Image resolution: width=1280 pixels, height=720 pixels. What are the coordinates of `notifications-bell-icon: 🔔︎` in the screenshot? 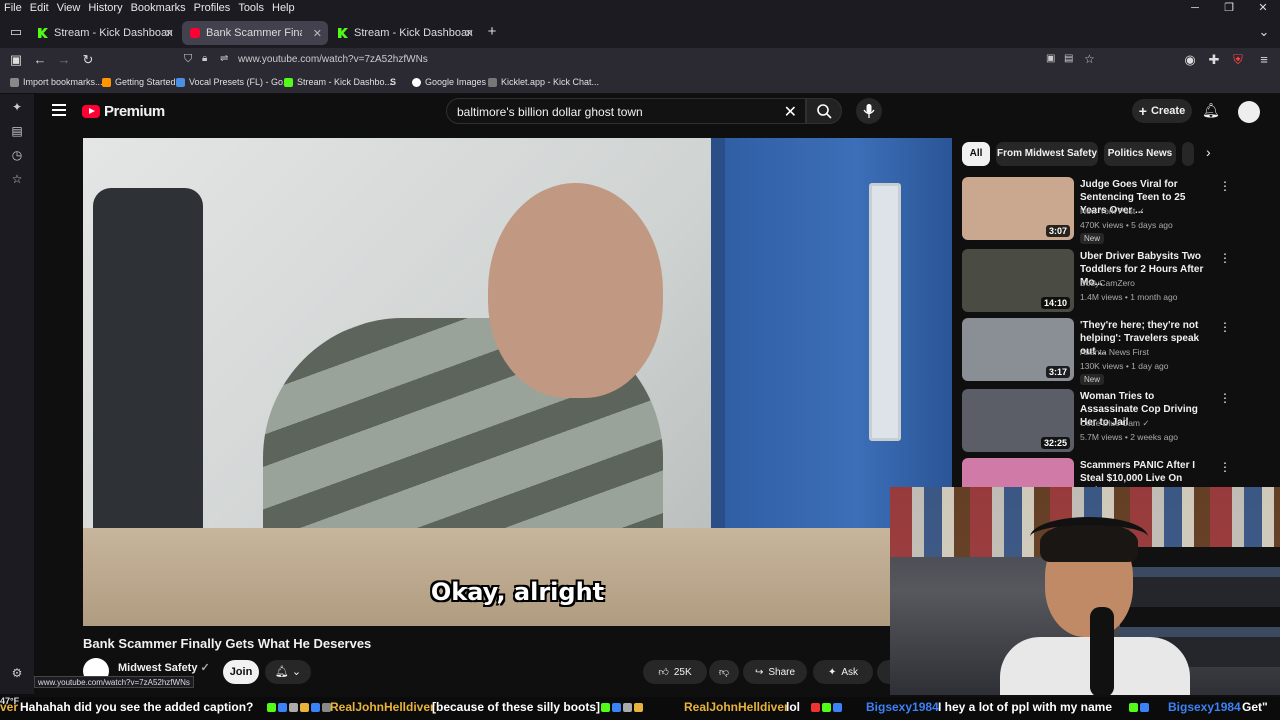 It's located at (1211, 110).